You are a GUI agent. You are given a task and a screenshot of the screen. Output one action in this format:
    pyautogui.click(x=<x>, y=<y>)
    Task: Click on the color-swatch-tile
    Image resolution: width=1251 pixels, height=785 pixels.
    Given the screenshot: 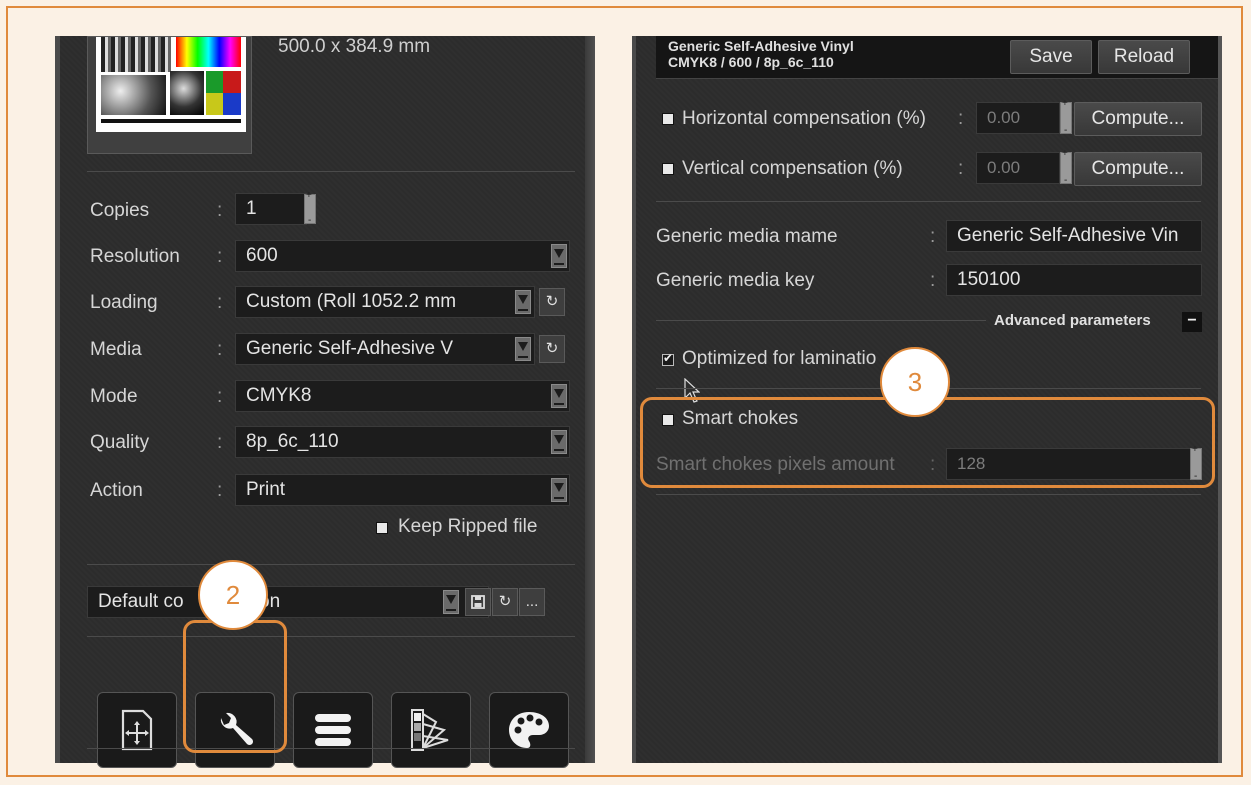 What is the action you would take?
    pyautogui.click(x=431, y=730)
    